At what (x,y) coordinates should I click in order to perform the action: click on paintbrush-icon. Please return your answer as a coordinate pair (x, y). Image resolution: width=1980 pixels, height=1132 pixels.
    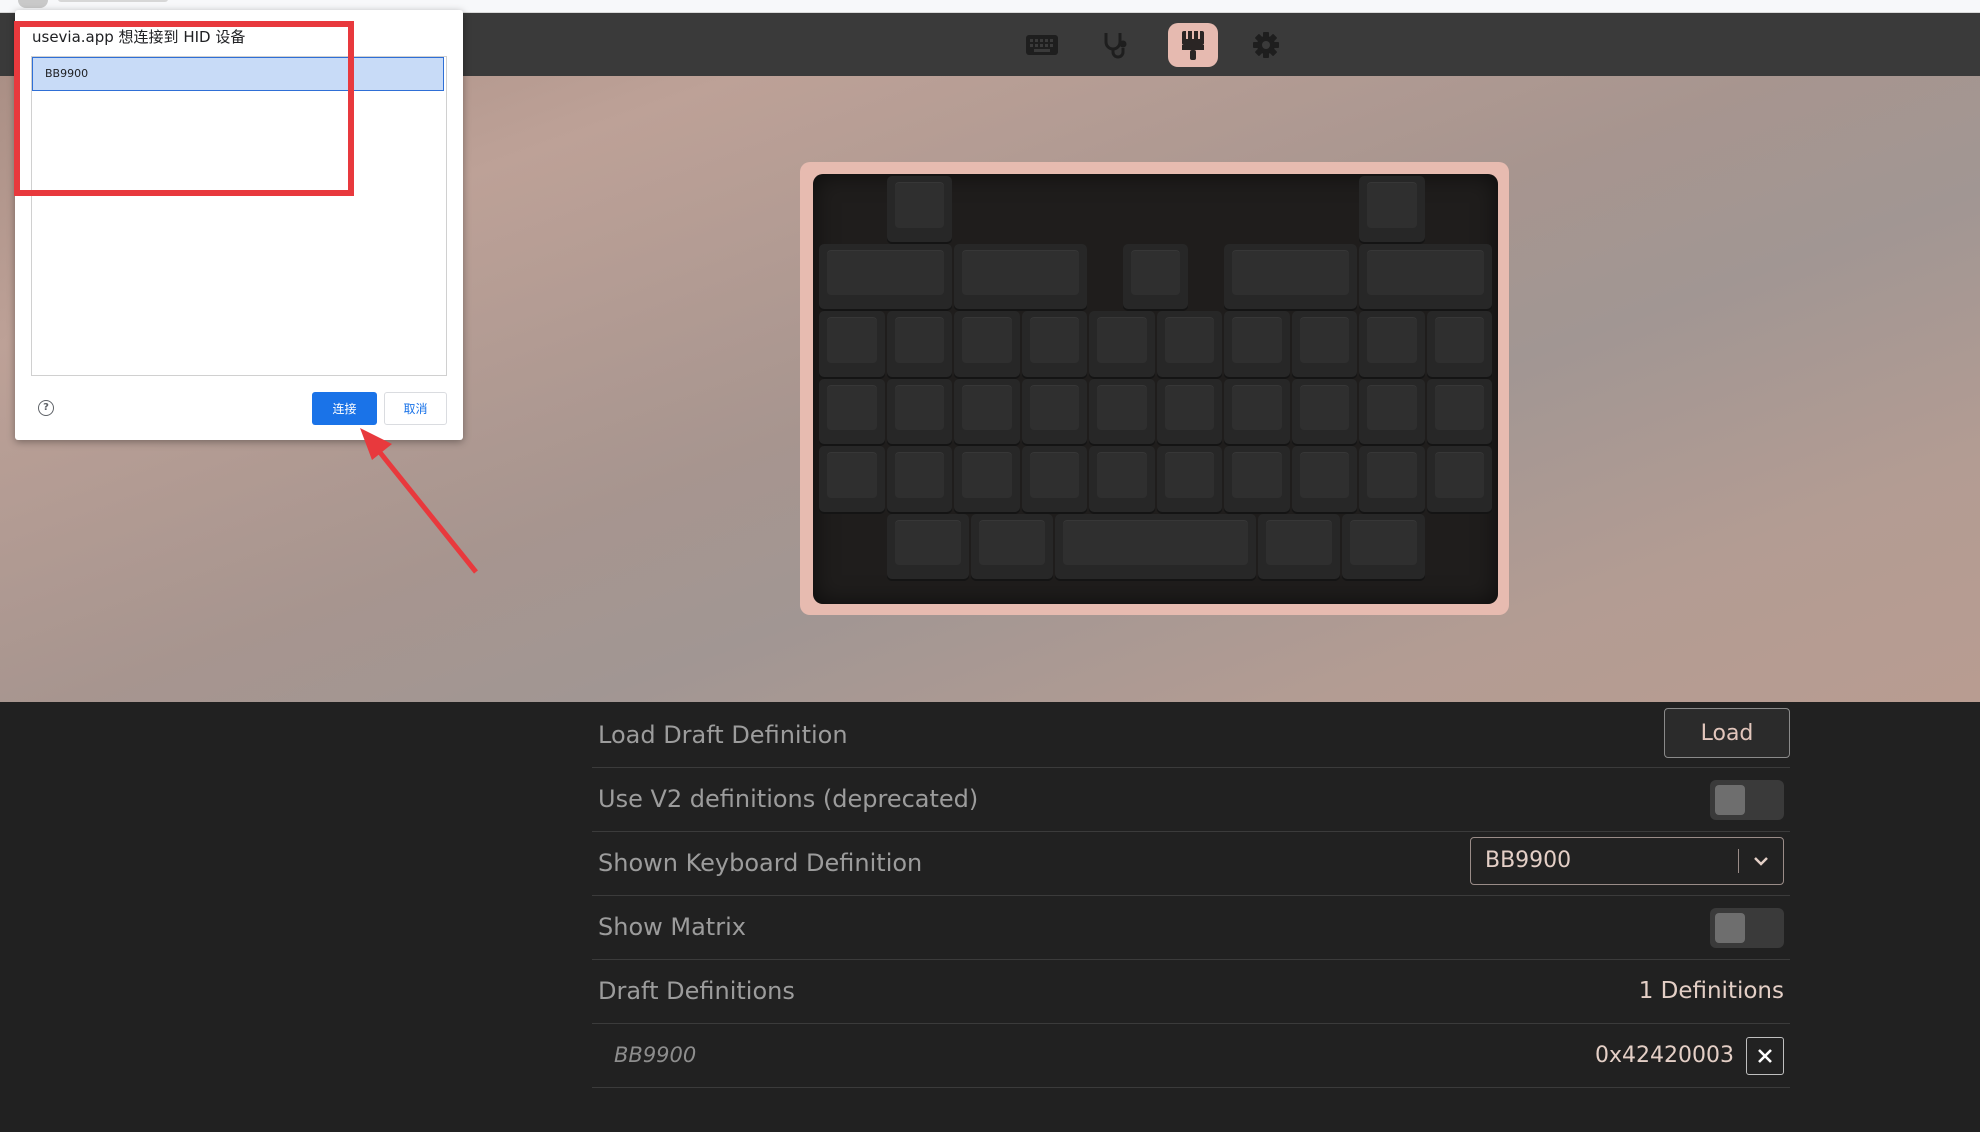
    Looking at the image, I should click on (1193, 45).